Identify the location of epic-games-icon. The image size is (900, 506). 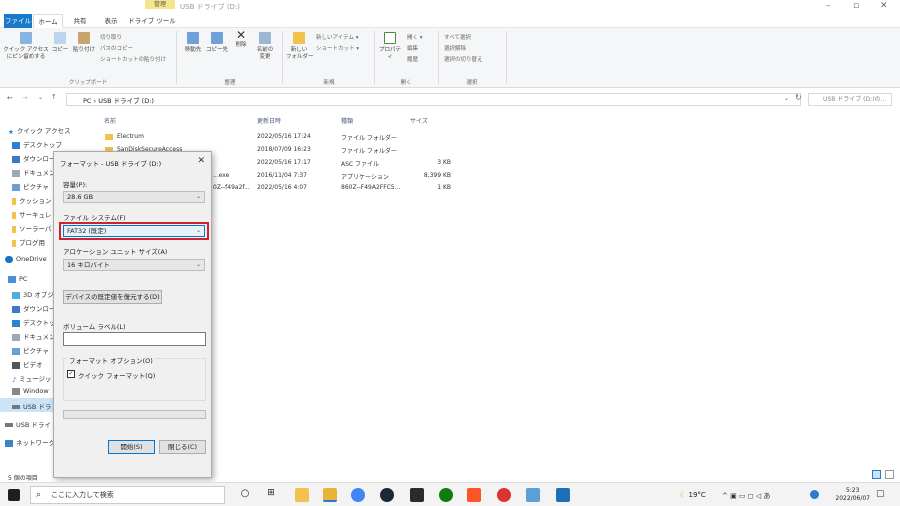
(417, 495).